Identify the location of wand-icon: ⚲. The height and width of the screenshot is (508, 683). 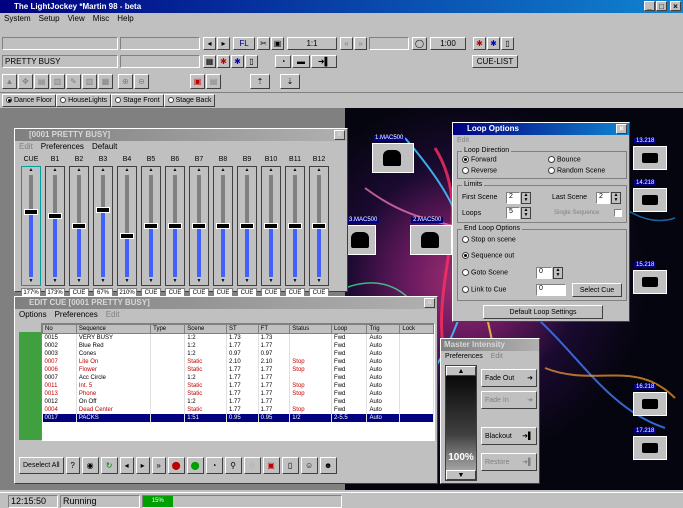
(233, 465).